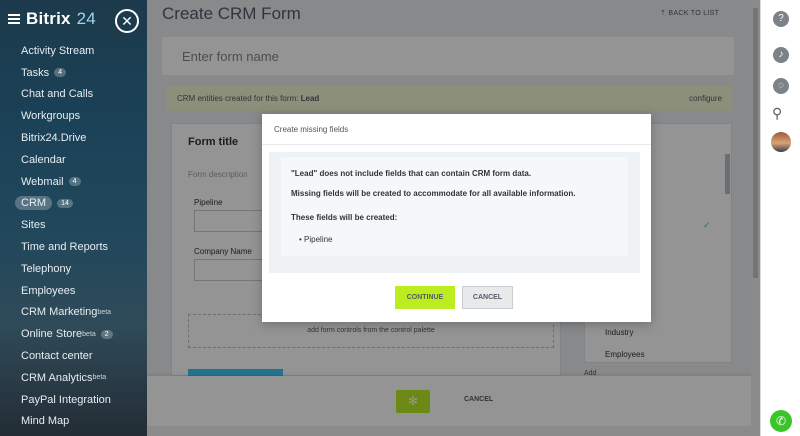 The height and width of the screenshot is (436, 800). I want to click on sidebar-item-label: Webmail, so click(42, 181).